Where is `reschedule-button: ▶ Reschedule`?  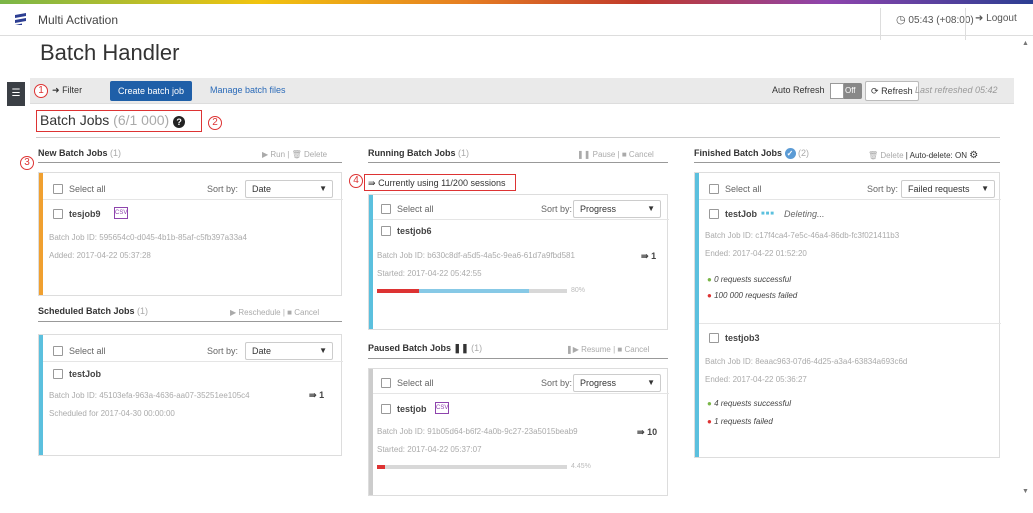
reschedule-button: ▶ Reschedule is located at coordinates (255, 312).